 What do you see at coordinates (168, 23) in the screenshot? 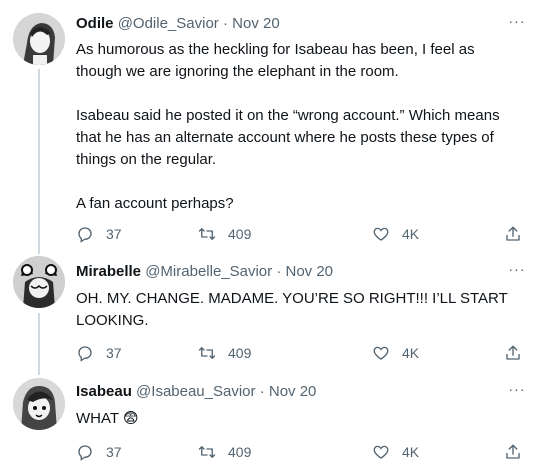
I see `author-handle: @Odile_Savior` at bounding box center [168, 23].